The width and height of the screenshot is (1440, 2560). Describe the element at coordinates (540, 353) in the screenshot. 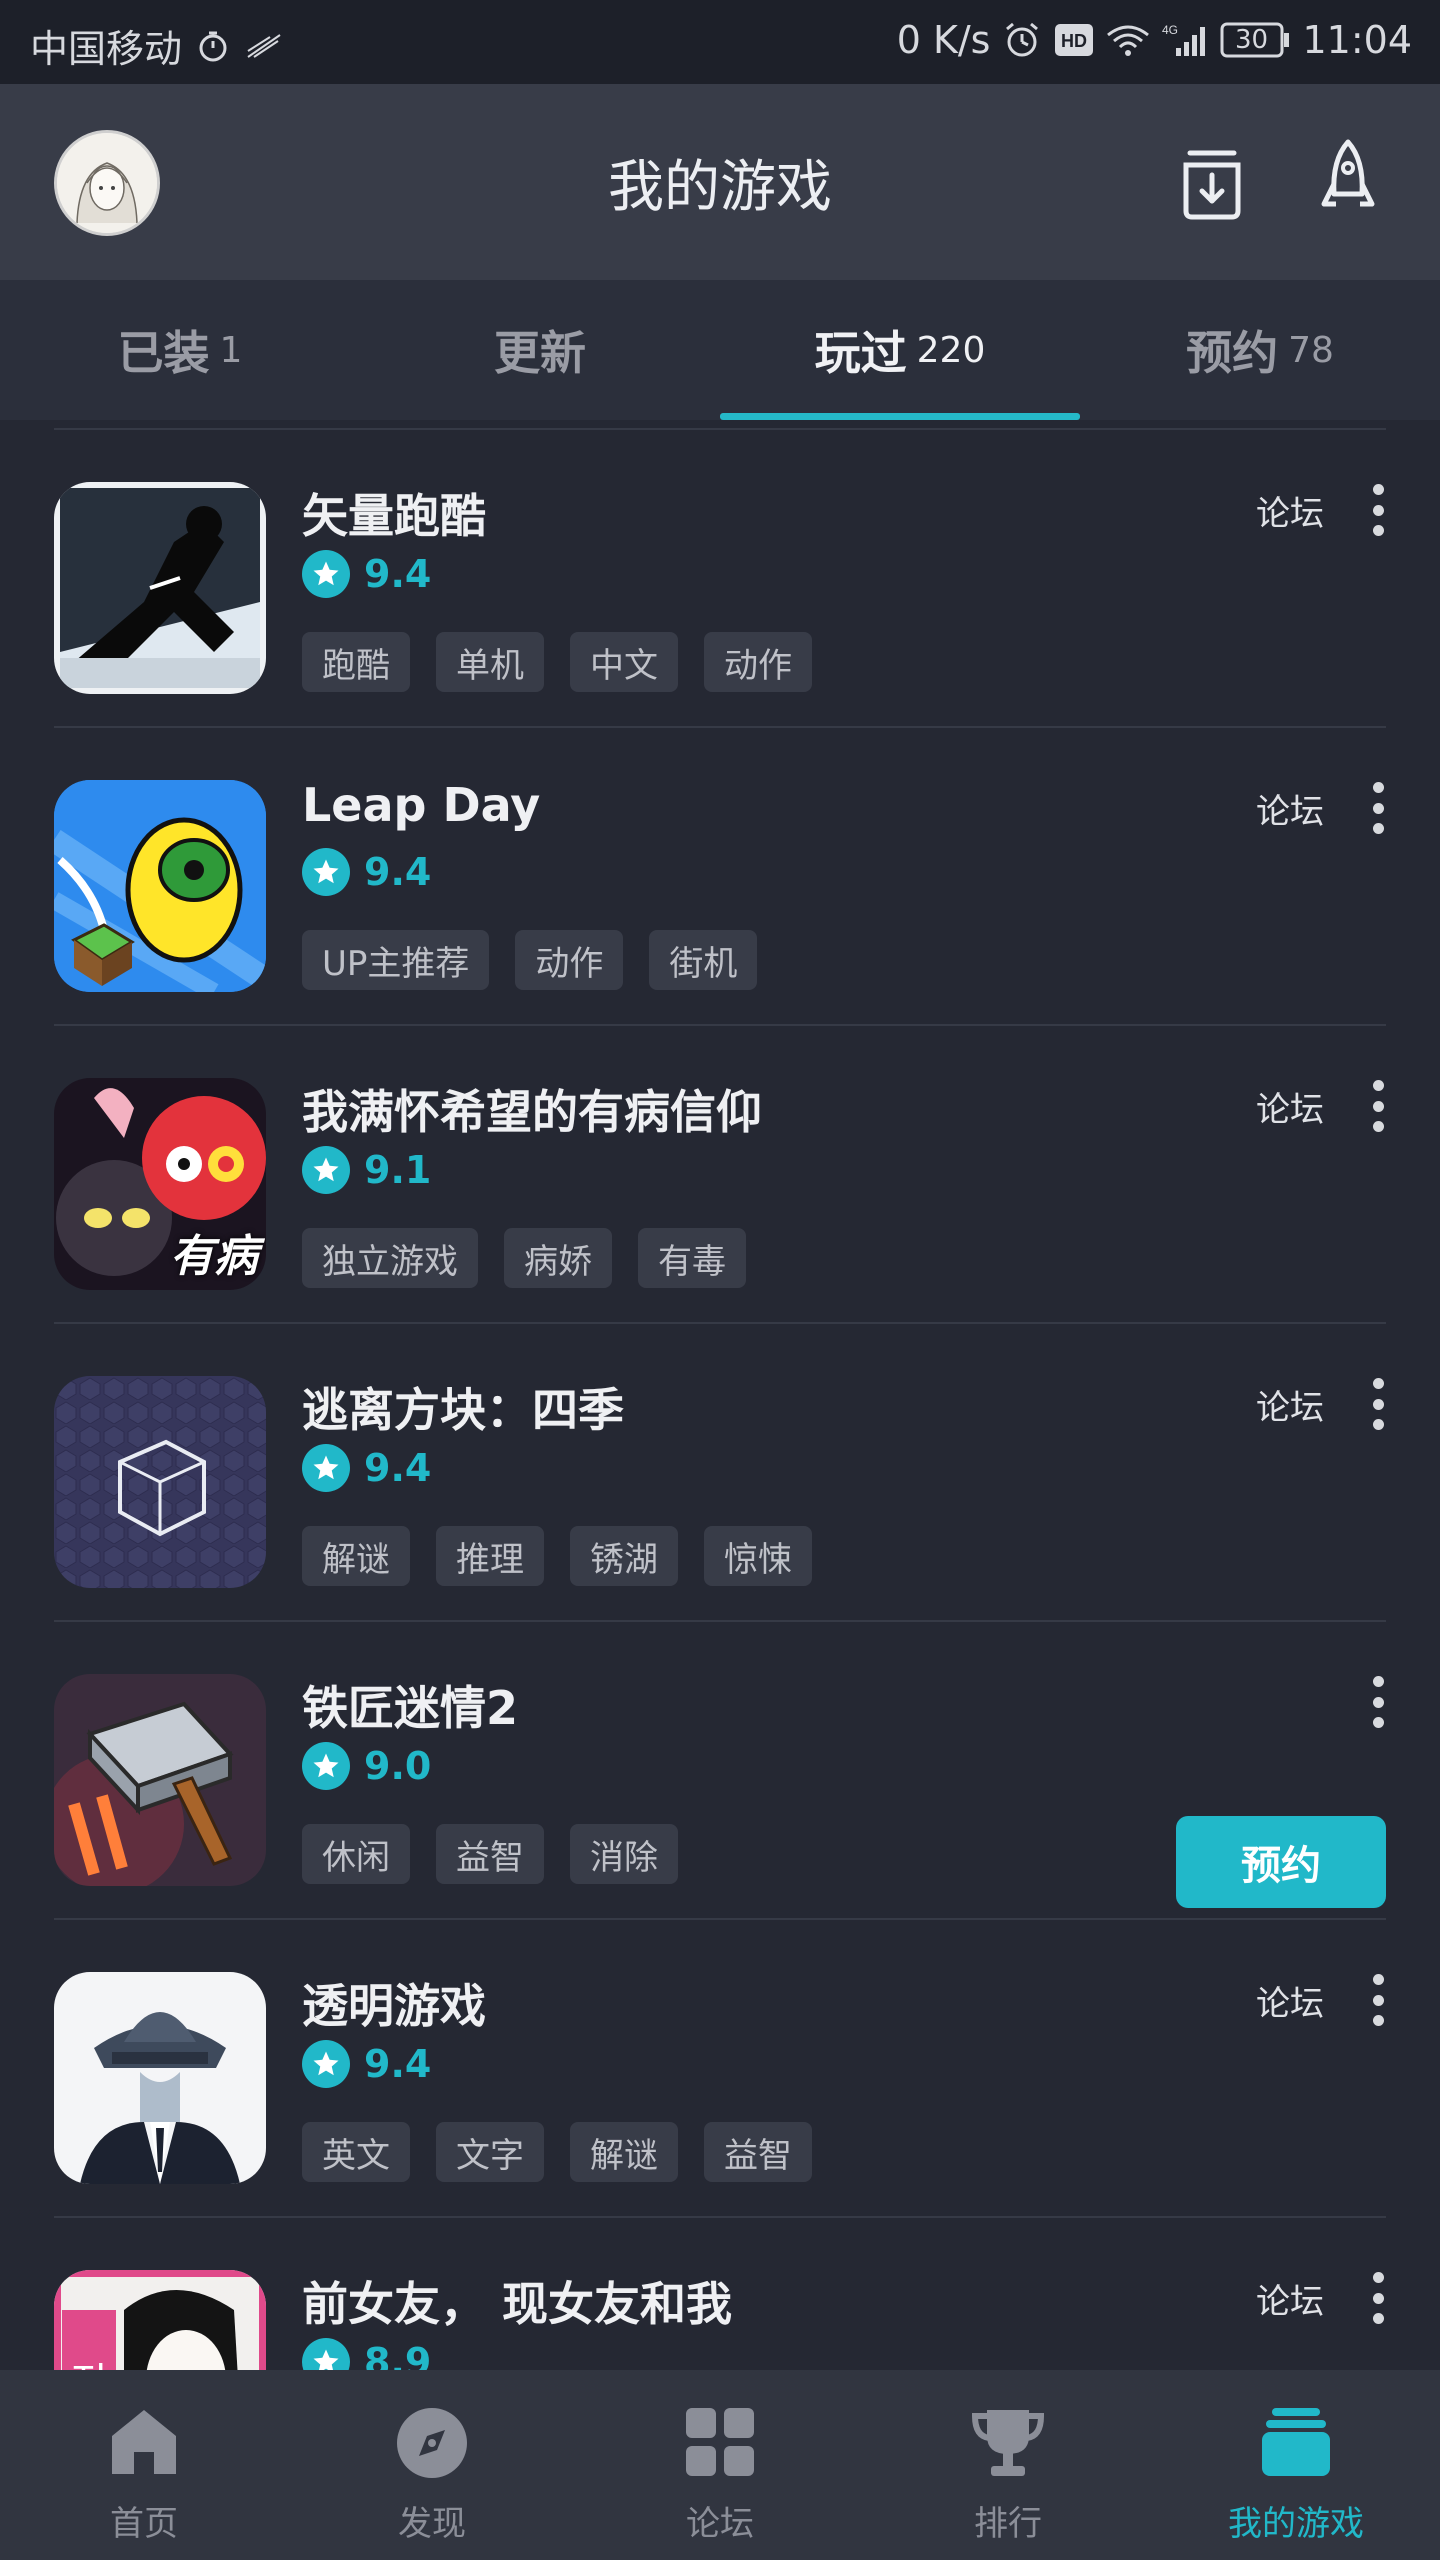

I see `tab-label: 更新` at that location.